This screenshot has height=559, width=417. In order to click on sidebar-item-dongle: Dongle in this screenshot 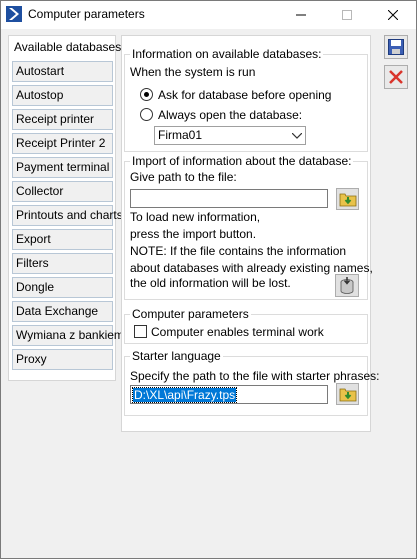, I will do `click(62, 287)`.